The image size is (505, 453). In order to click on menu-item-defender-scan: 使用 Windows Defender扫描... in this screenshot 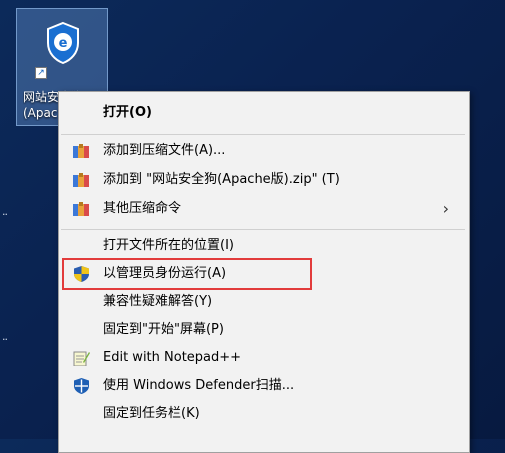, I will do `click(263, 386)`.